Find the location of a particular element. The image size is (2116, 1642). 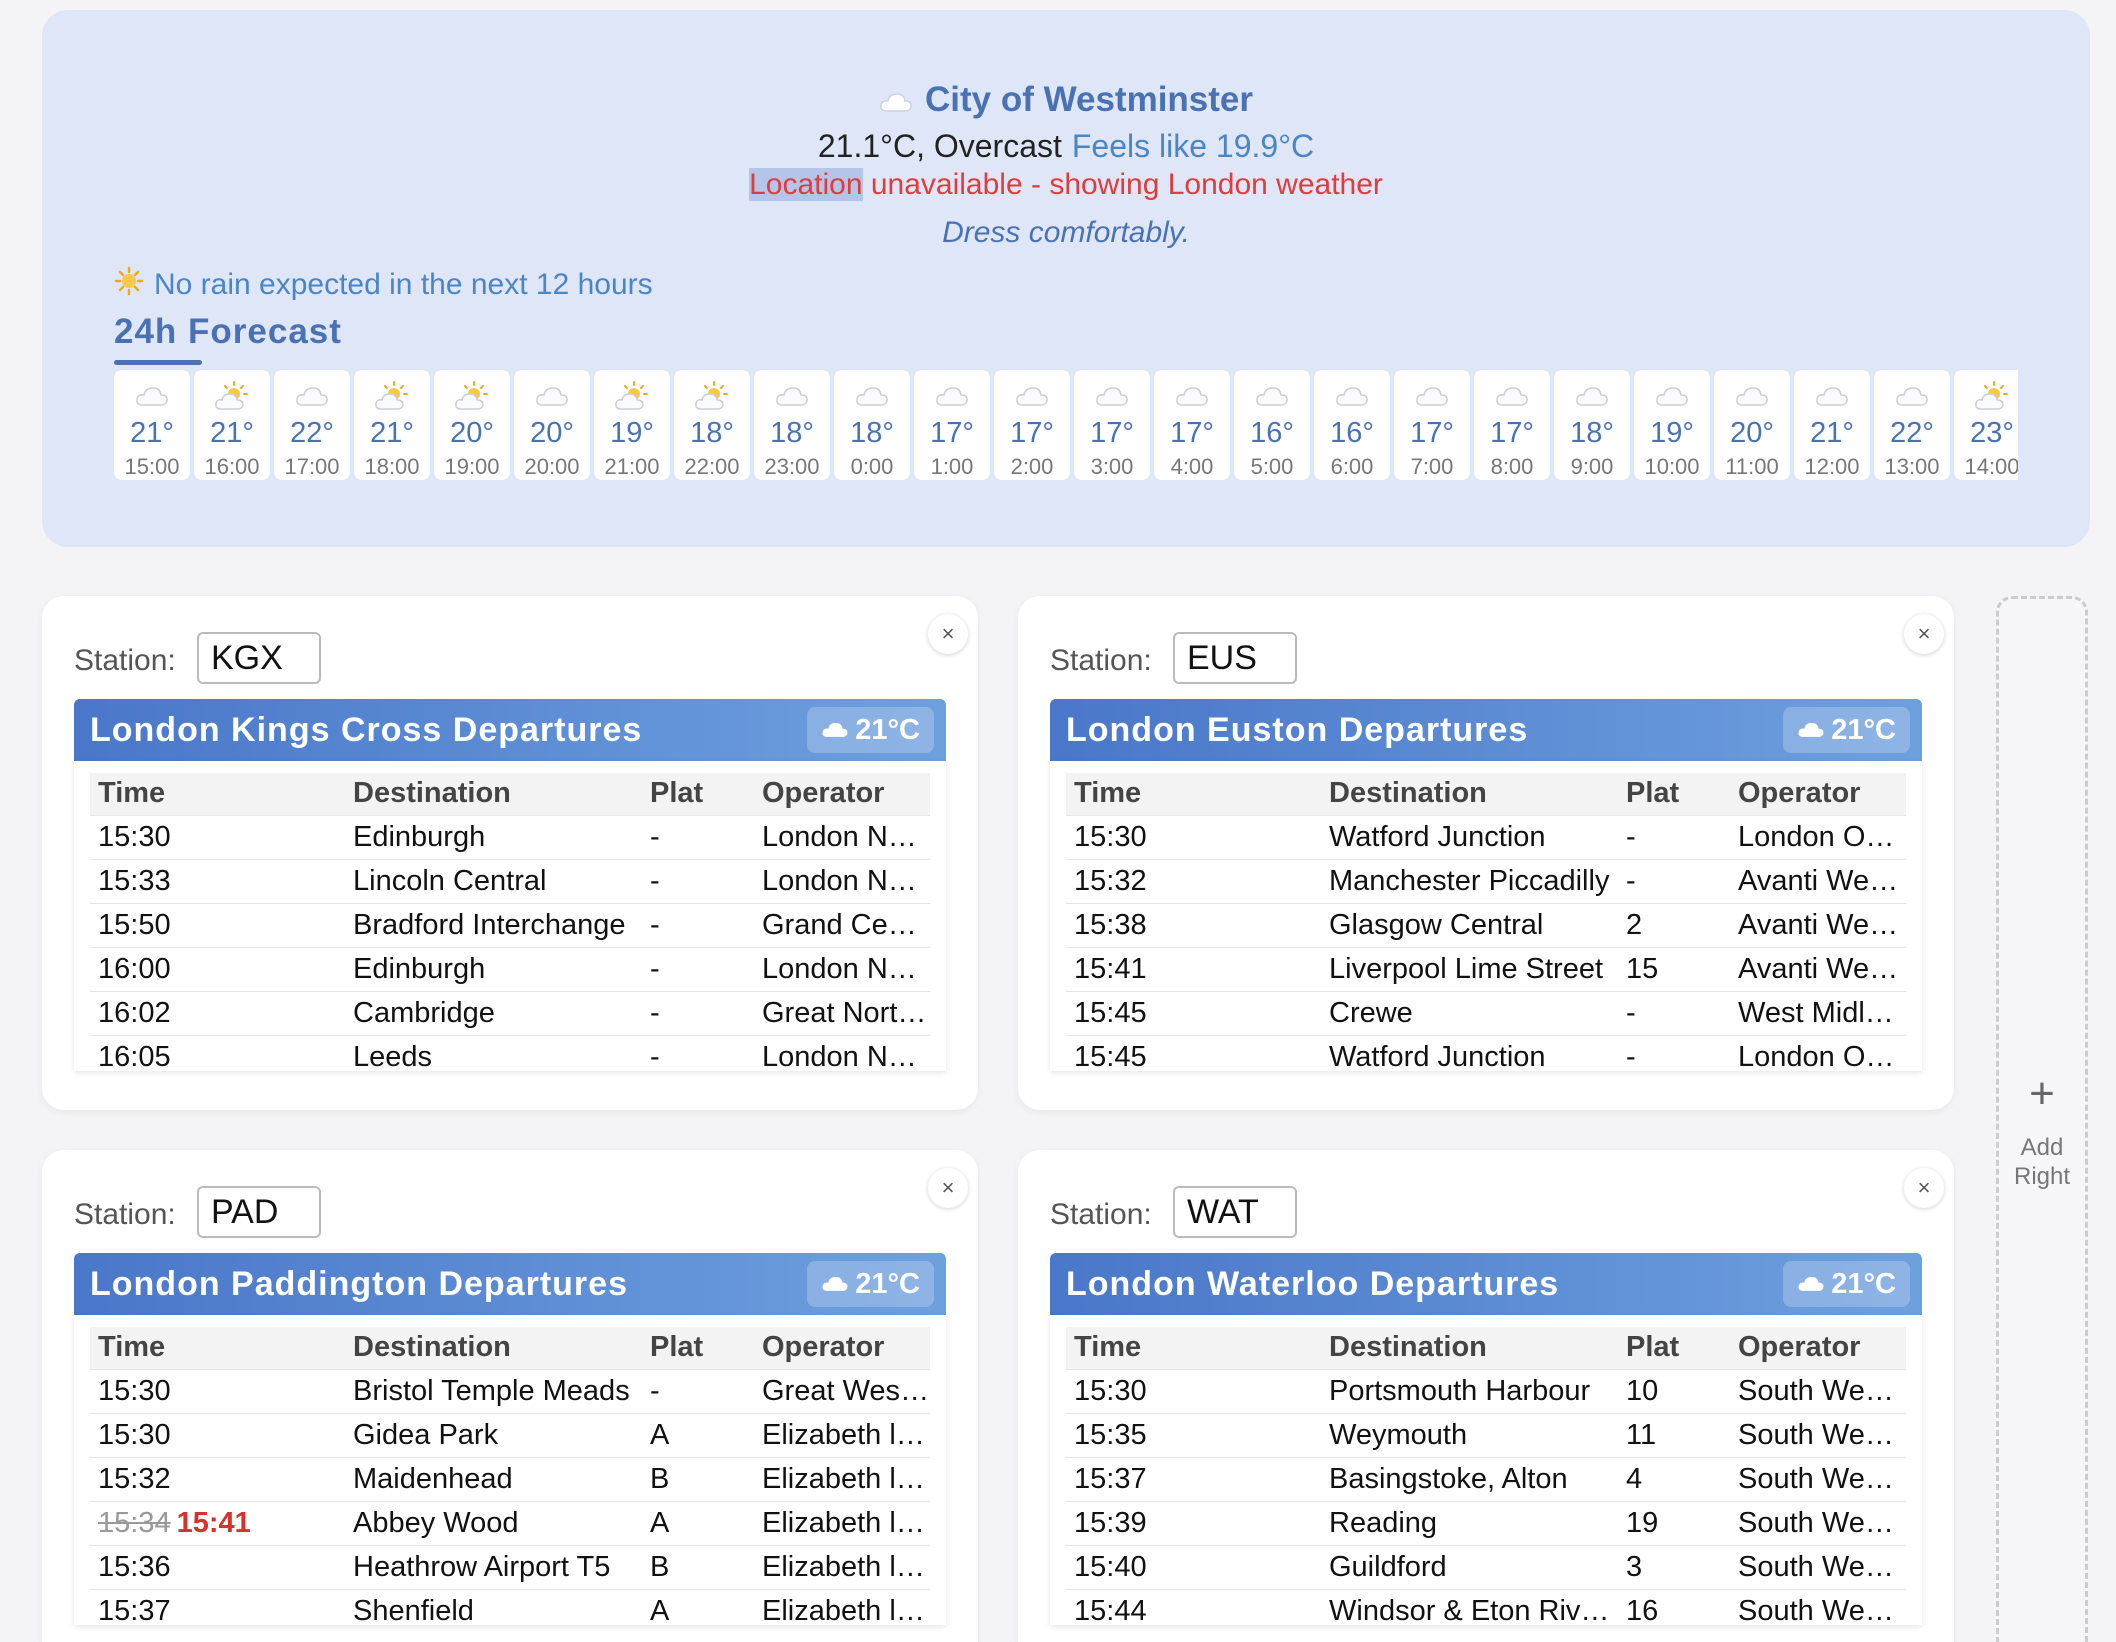

departure-destination: Edinburgh is located at coordinates (493, 836).